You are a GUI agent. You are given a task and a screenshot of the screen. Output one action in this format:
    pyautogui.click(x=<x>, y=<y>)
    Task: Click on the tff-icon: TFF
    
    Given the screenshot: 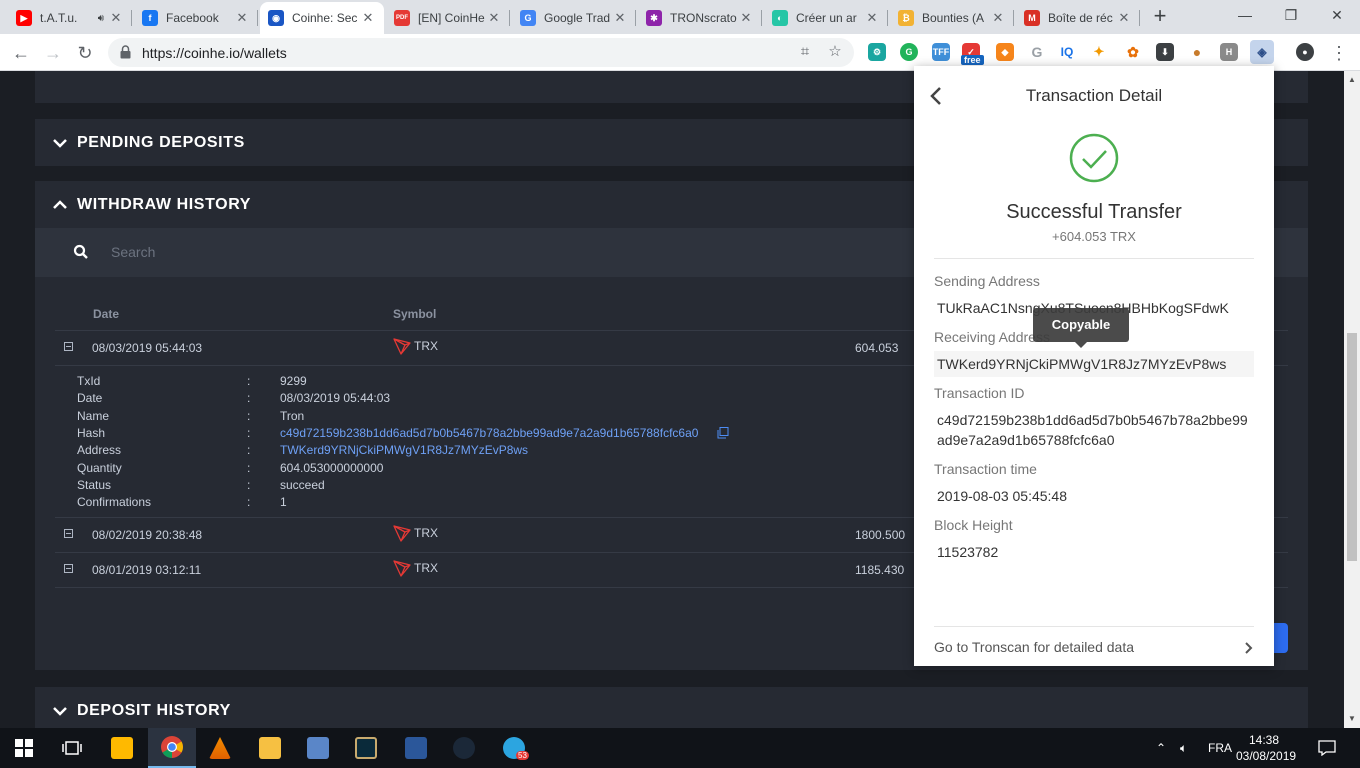 What is the action you would take?
    pyautogui.click(x=941, y=52)
    